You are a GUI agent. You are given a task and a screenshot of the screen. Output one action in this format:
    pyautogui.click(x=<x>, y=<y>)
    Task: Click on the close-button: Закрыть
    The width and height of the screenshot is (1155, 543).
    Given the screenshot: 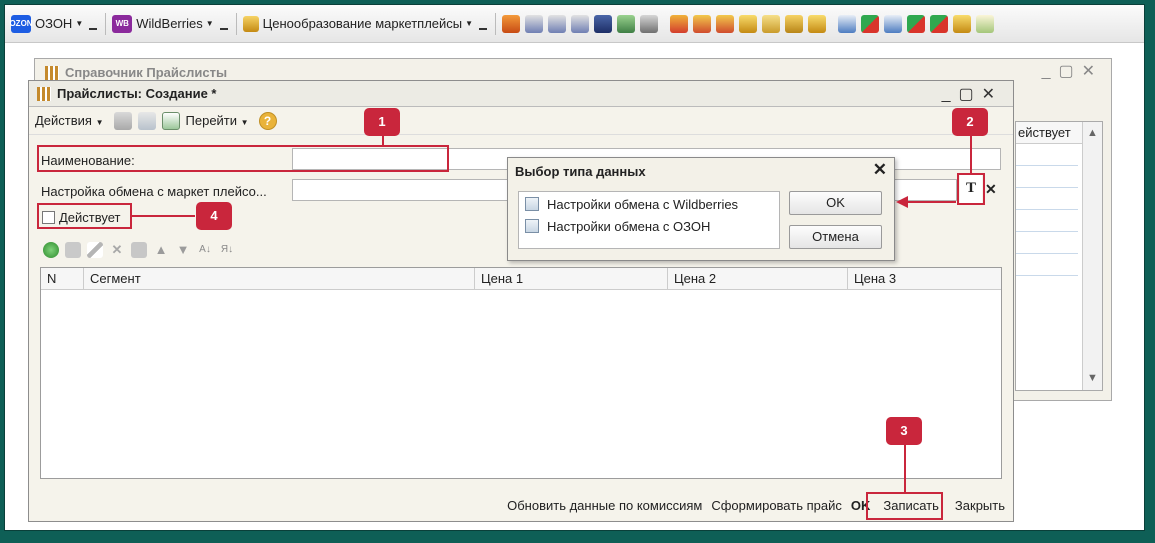 What is the action you would take?
    pyautogui.click(x=980, y=505)
    